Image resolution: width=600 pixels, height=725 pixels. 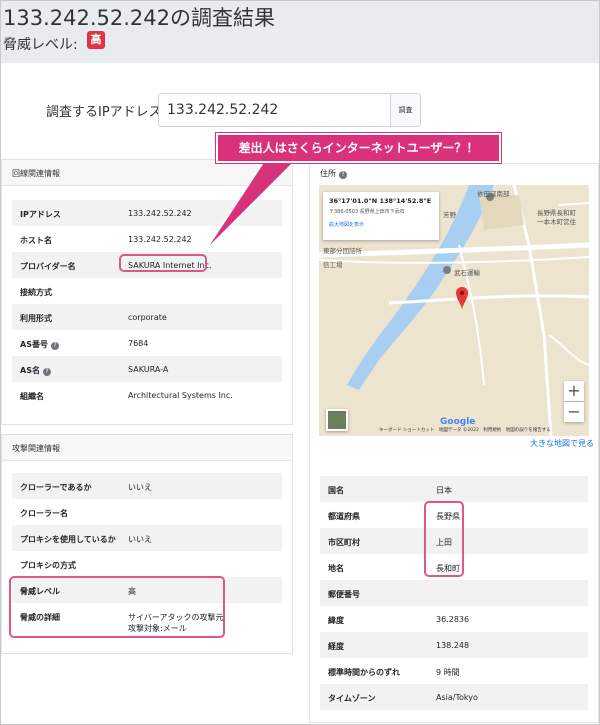 I want to click on table-row: IPアドレス 133.242.52.242, so click(x=147, y=213).